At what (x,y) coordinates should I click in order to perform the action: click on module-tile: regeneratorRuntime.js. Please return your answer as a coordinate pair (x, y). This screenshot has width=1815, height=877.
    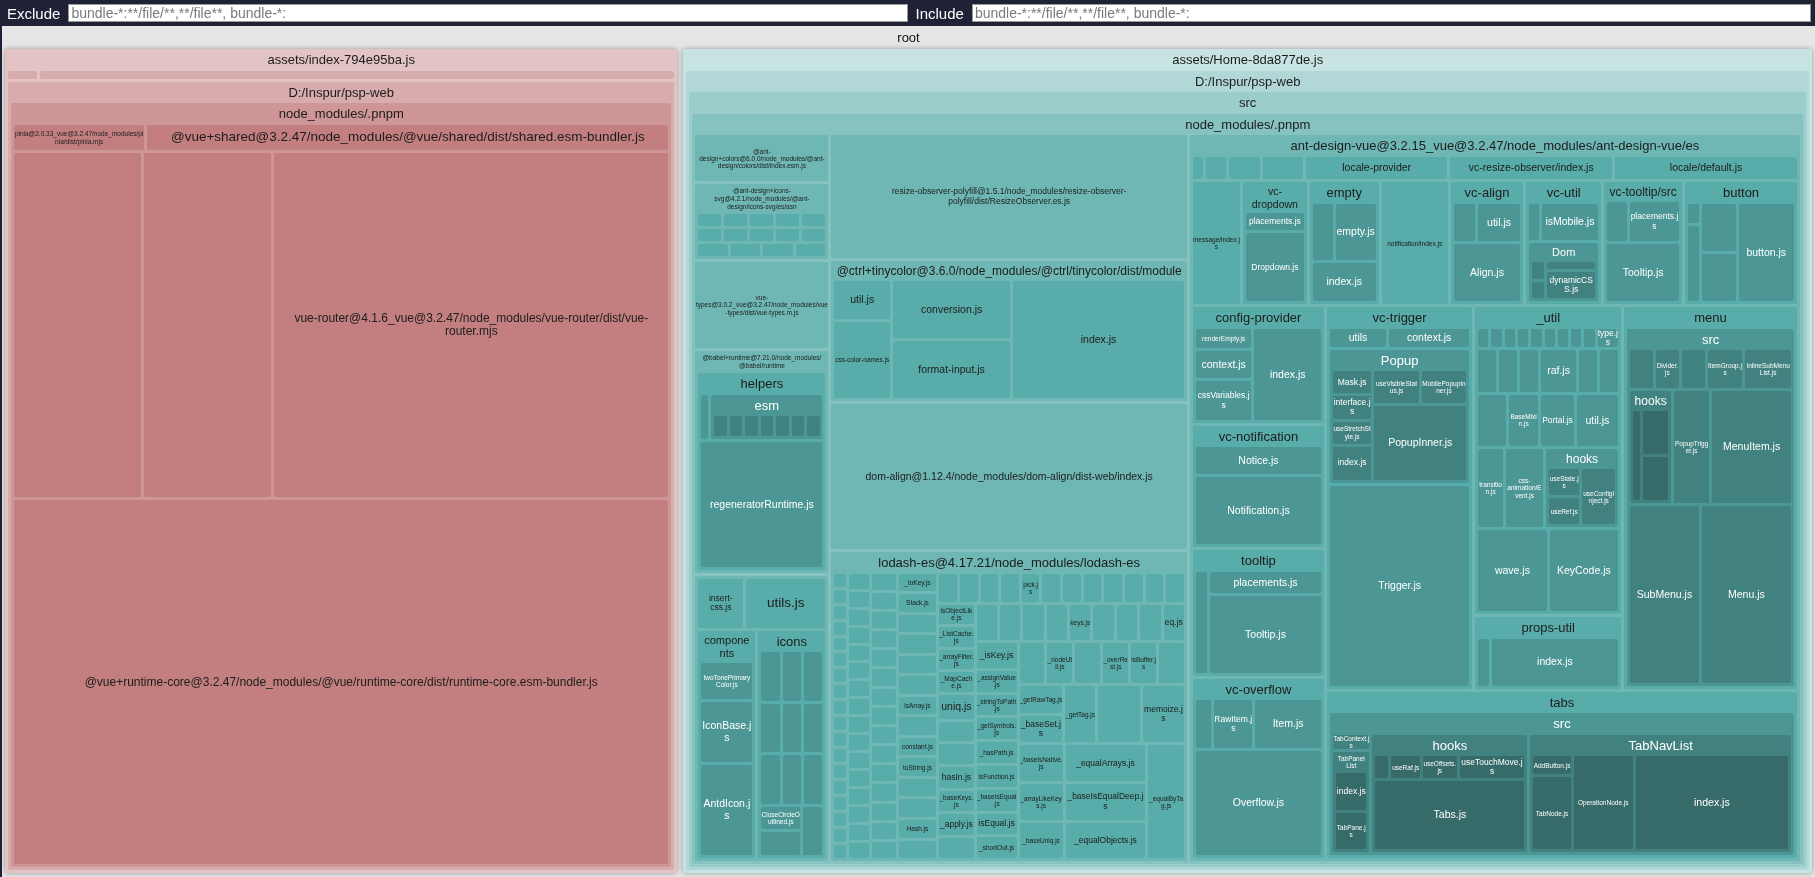
    Looking at the image, I should click on (762, 504).